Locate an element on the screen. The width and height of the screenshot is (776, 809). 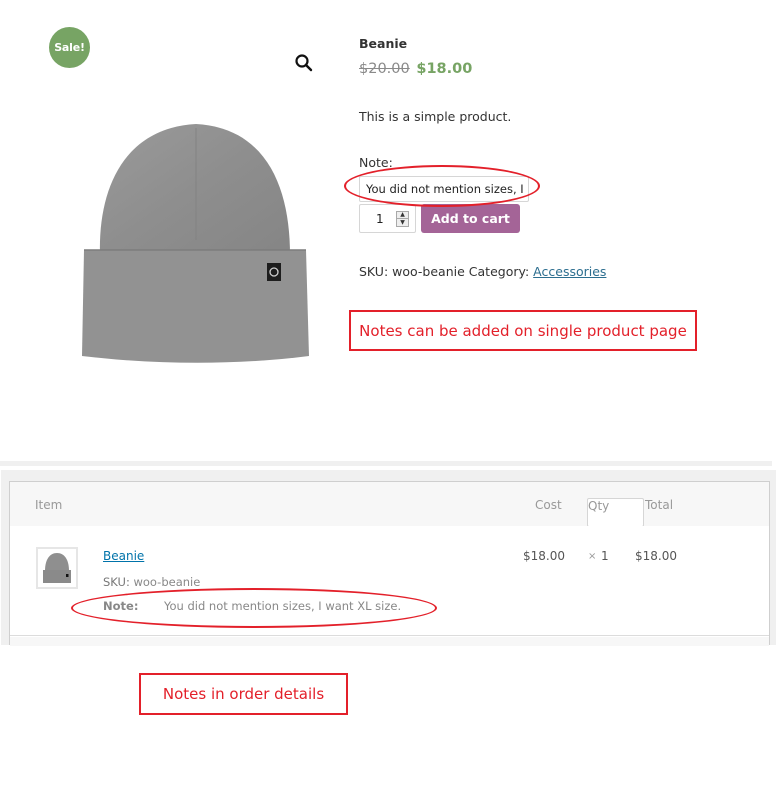
quantity-stepper: 1 ▲ ▼ is located at coordinates (387, 218).